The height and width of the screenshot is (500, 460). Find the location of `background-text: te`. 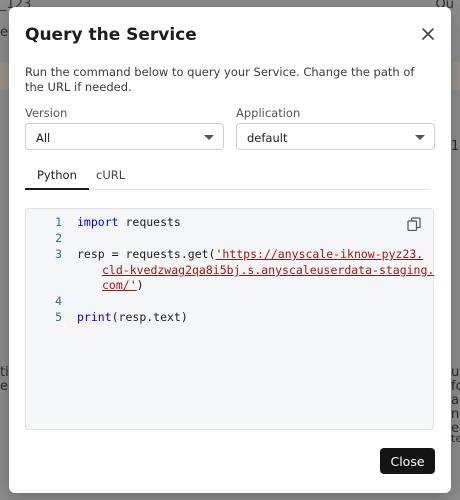

background-text: te is located at coordinates (455, 438).